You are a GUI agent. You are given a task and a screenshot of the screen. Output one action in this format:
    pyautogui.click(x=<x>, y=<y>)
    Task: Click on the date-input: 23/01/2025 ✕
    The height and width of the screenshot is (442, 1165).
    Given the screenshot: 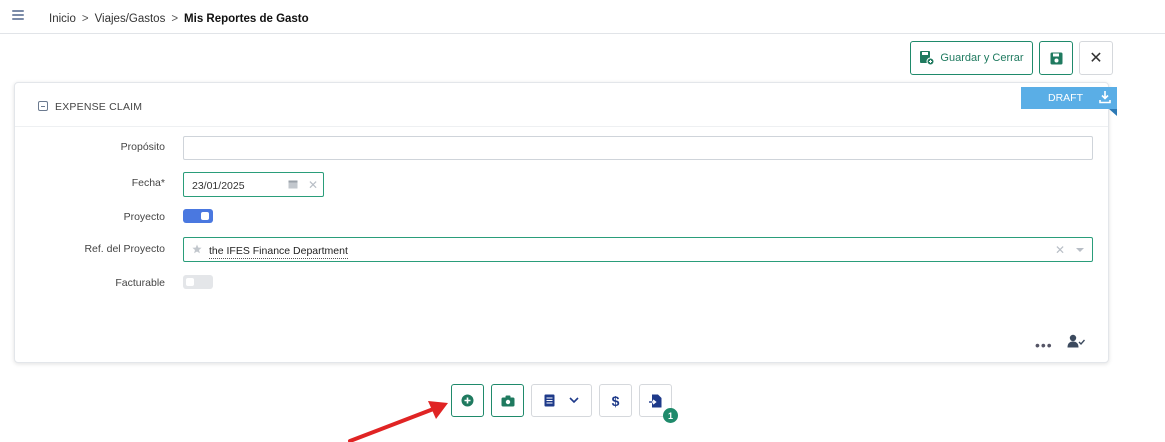 What is the action you would take?
    pyautogui.click(x=253, y=184)
    